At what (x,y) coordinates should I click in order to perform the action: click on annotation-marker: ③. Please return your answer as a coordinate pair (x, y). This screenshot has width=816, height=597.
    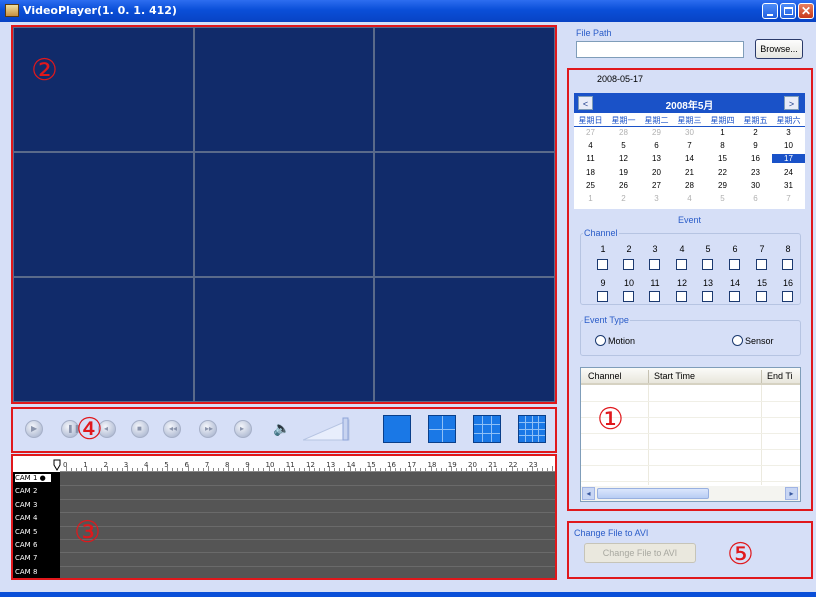
    Looking at the image, I should click on (87, 532).